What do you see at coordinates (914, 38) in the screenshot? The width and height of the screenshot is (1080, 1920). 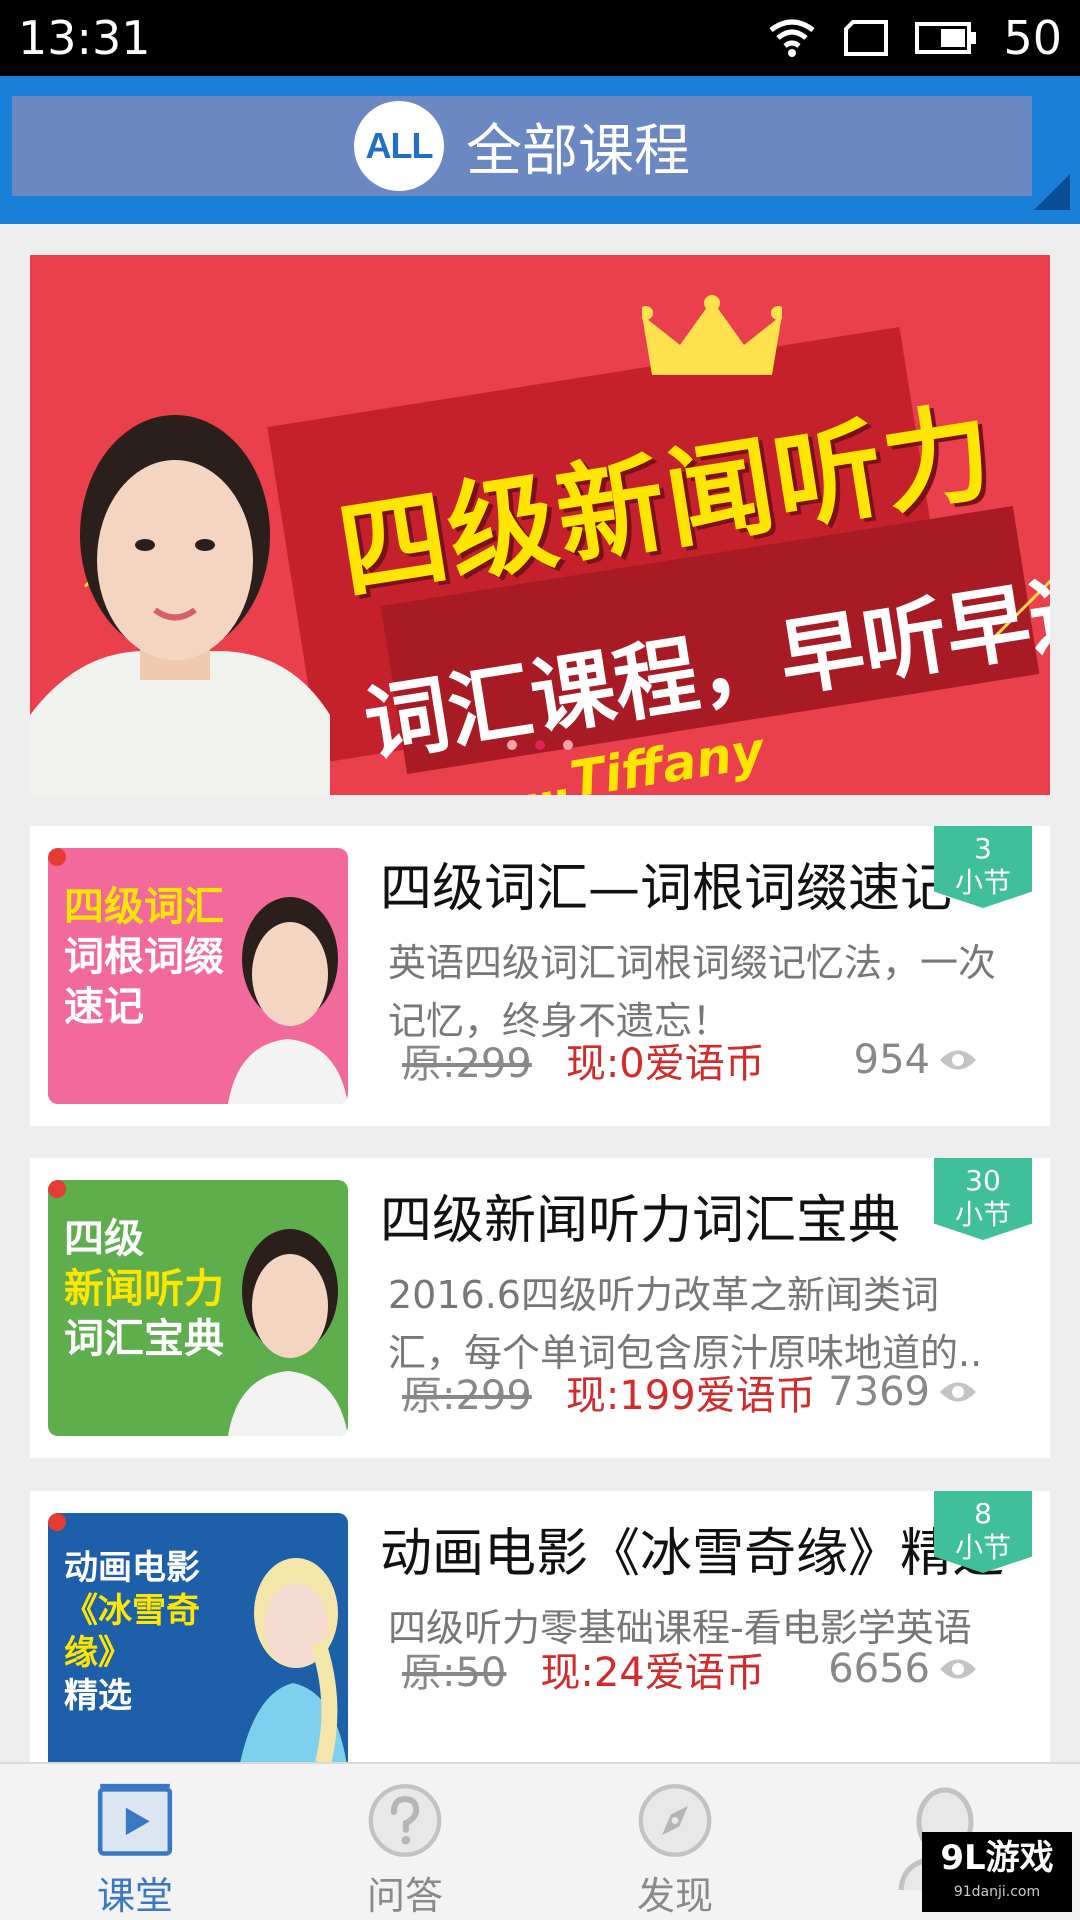 I see `status-icons: 50` at bounding box center [914, 38].